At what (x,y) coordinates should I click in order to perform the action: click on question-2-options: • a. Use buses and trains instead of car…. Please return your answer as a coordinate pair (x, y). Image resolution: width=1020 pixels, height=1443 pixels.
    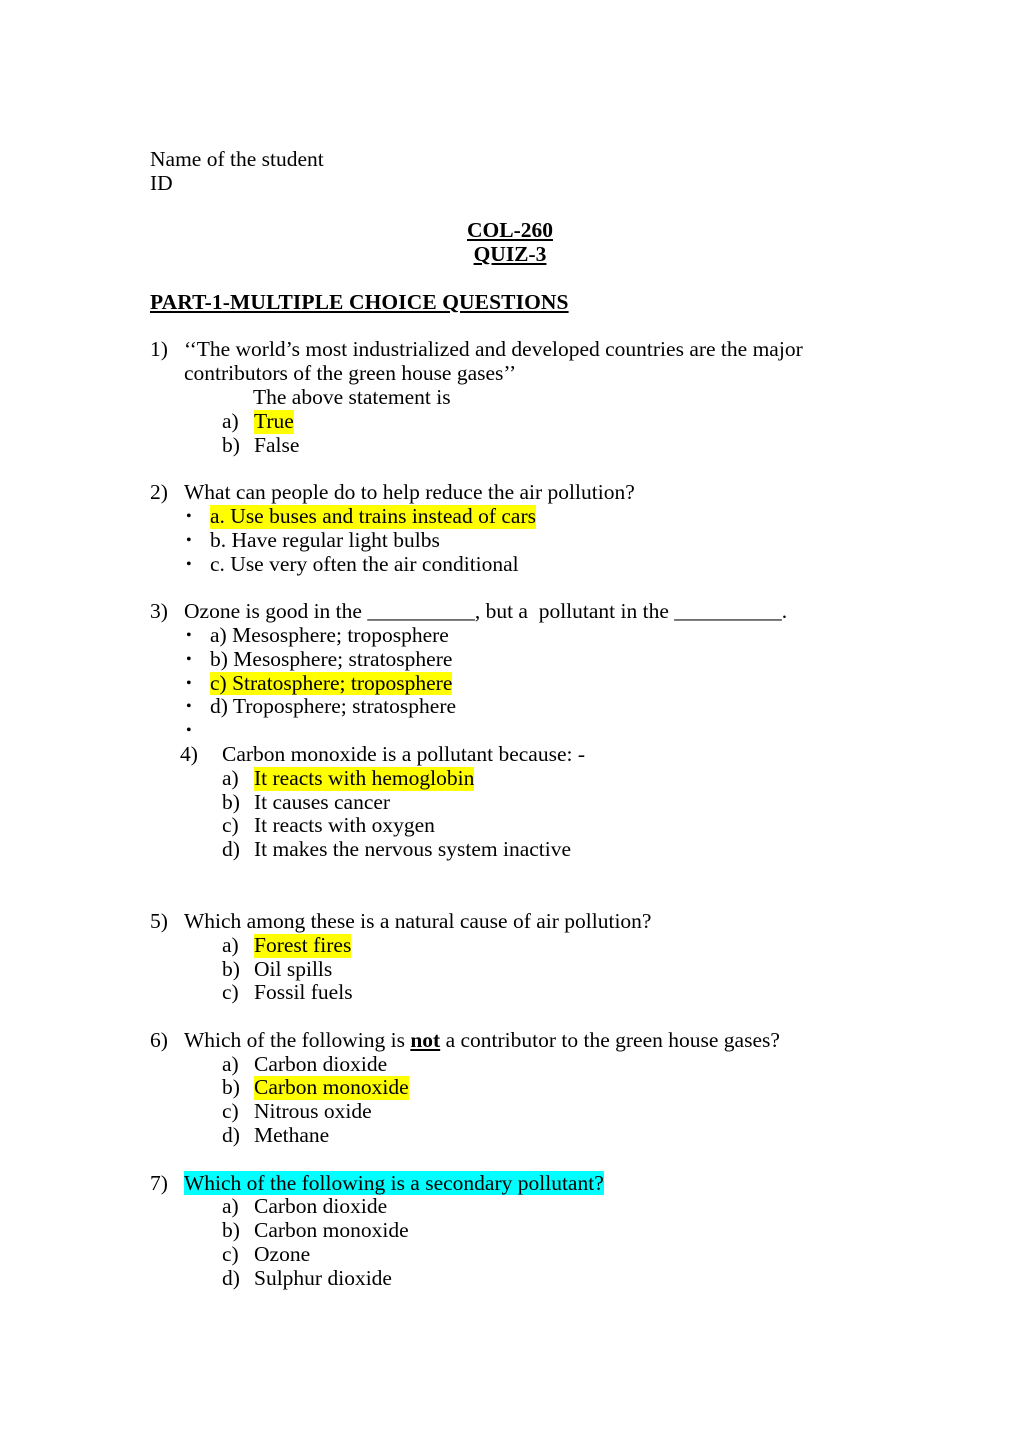
    Looking at the image, I should click on (510, 540).